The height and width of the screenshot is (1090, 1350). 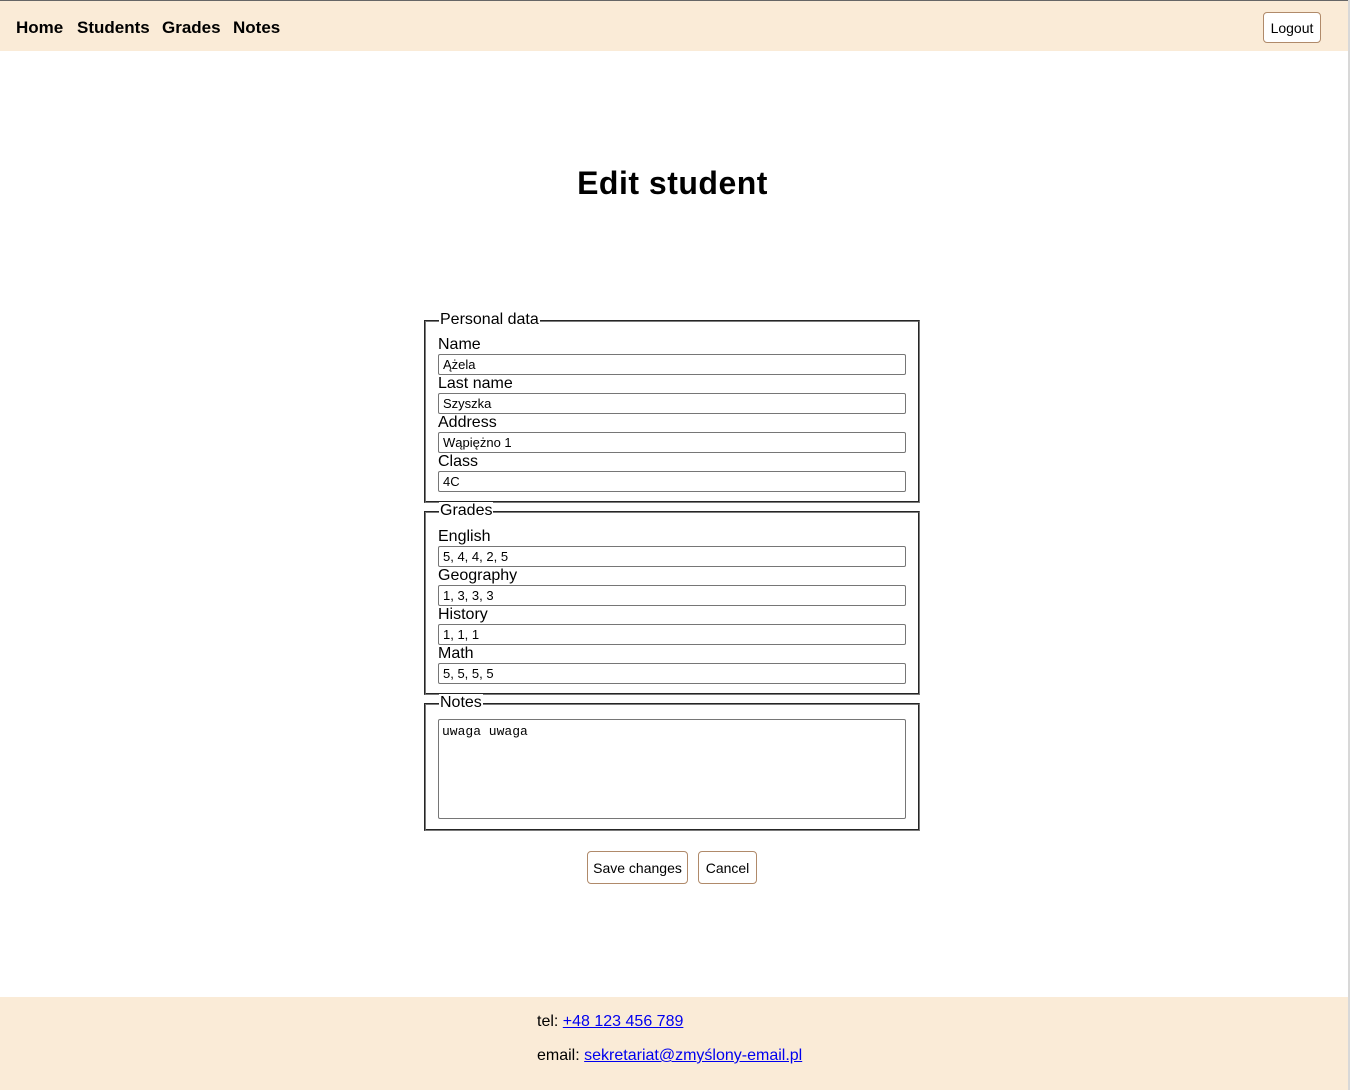 What do you see at coordinates (458, 461) in the screenshot?
I see `class-label: Class` at bounding box center [458, 461].